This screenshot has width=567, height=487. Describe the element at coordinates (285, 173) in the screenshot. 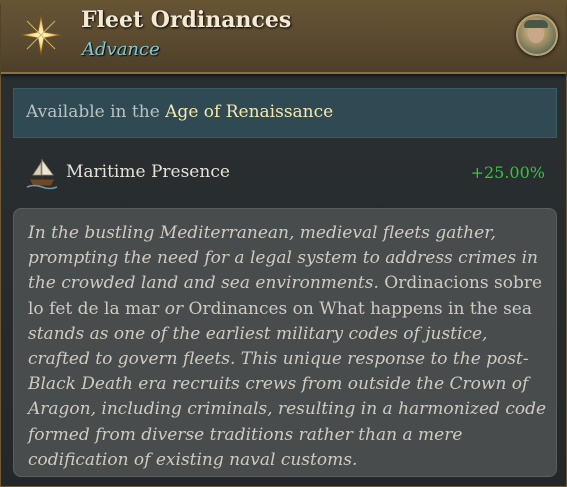

I see `modifier-row: Maritime Presence +25.00%` at that location.